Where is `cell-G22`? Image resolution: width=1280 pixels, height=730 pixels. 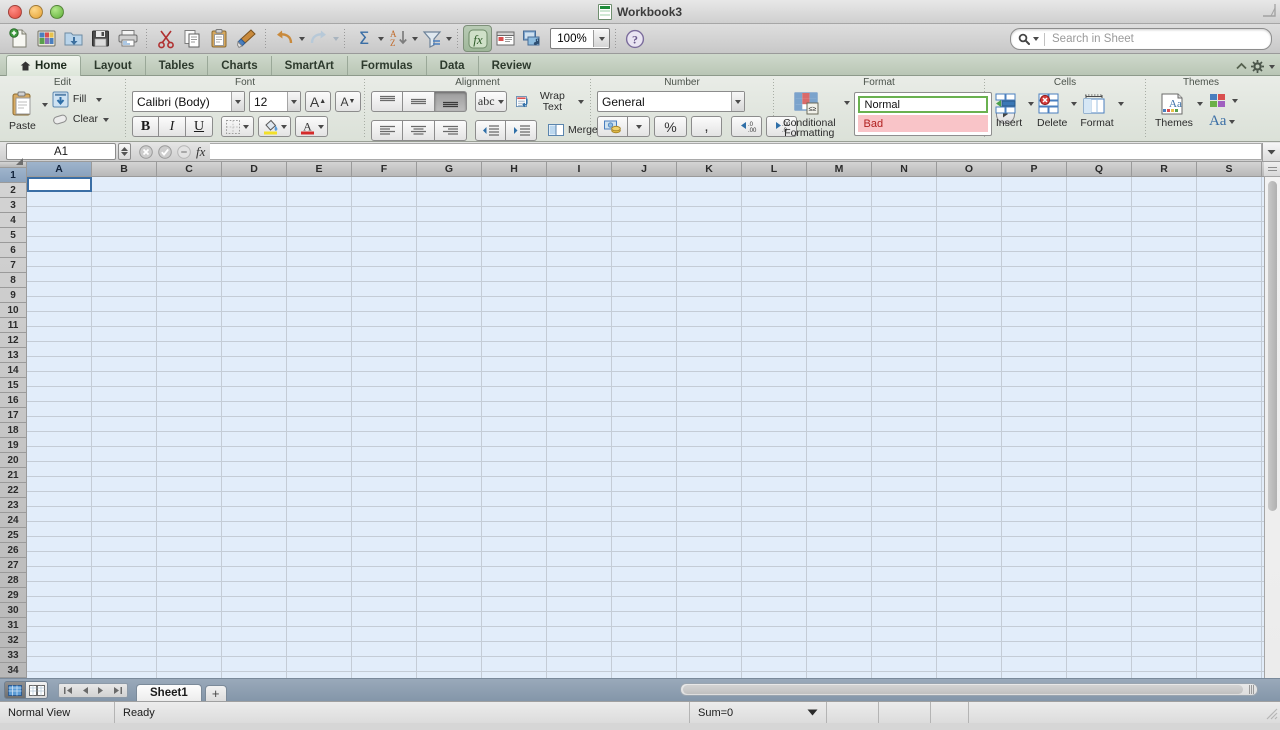
cell-G22 is located at coordinates (449, 499).